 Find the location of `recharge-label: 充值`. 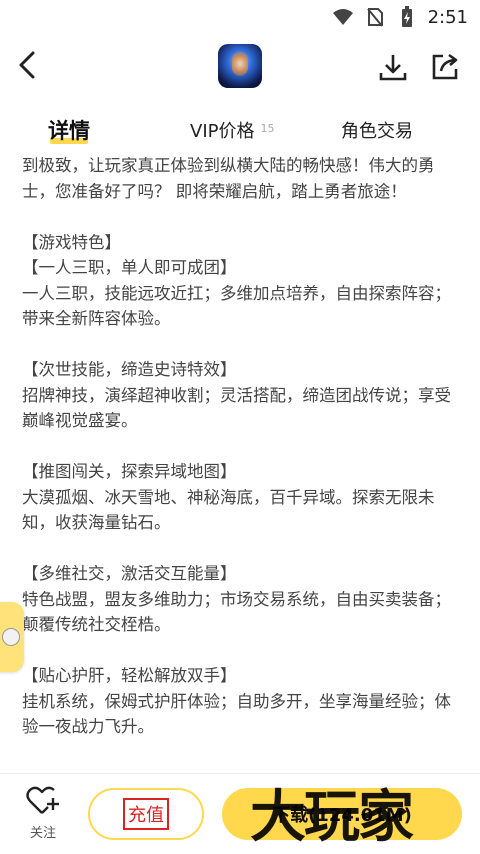

recharge-label: 充值 is located at coordinates (146, 814).